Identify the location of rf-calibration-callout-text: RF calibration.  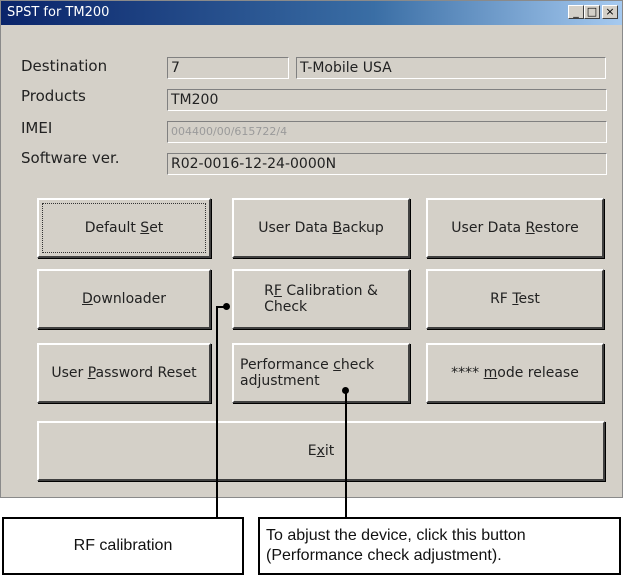
(123, 545).